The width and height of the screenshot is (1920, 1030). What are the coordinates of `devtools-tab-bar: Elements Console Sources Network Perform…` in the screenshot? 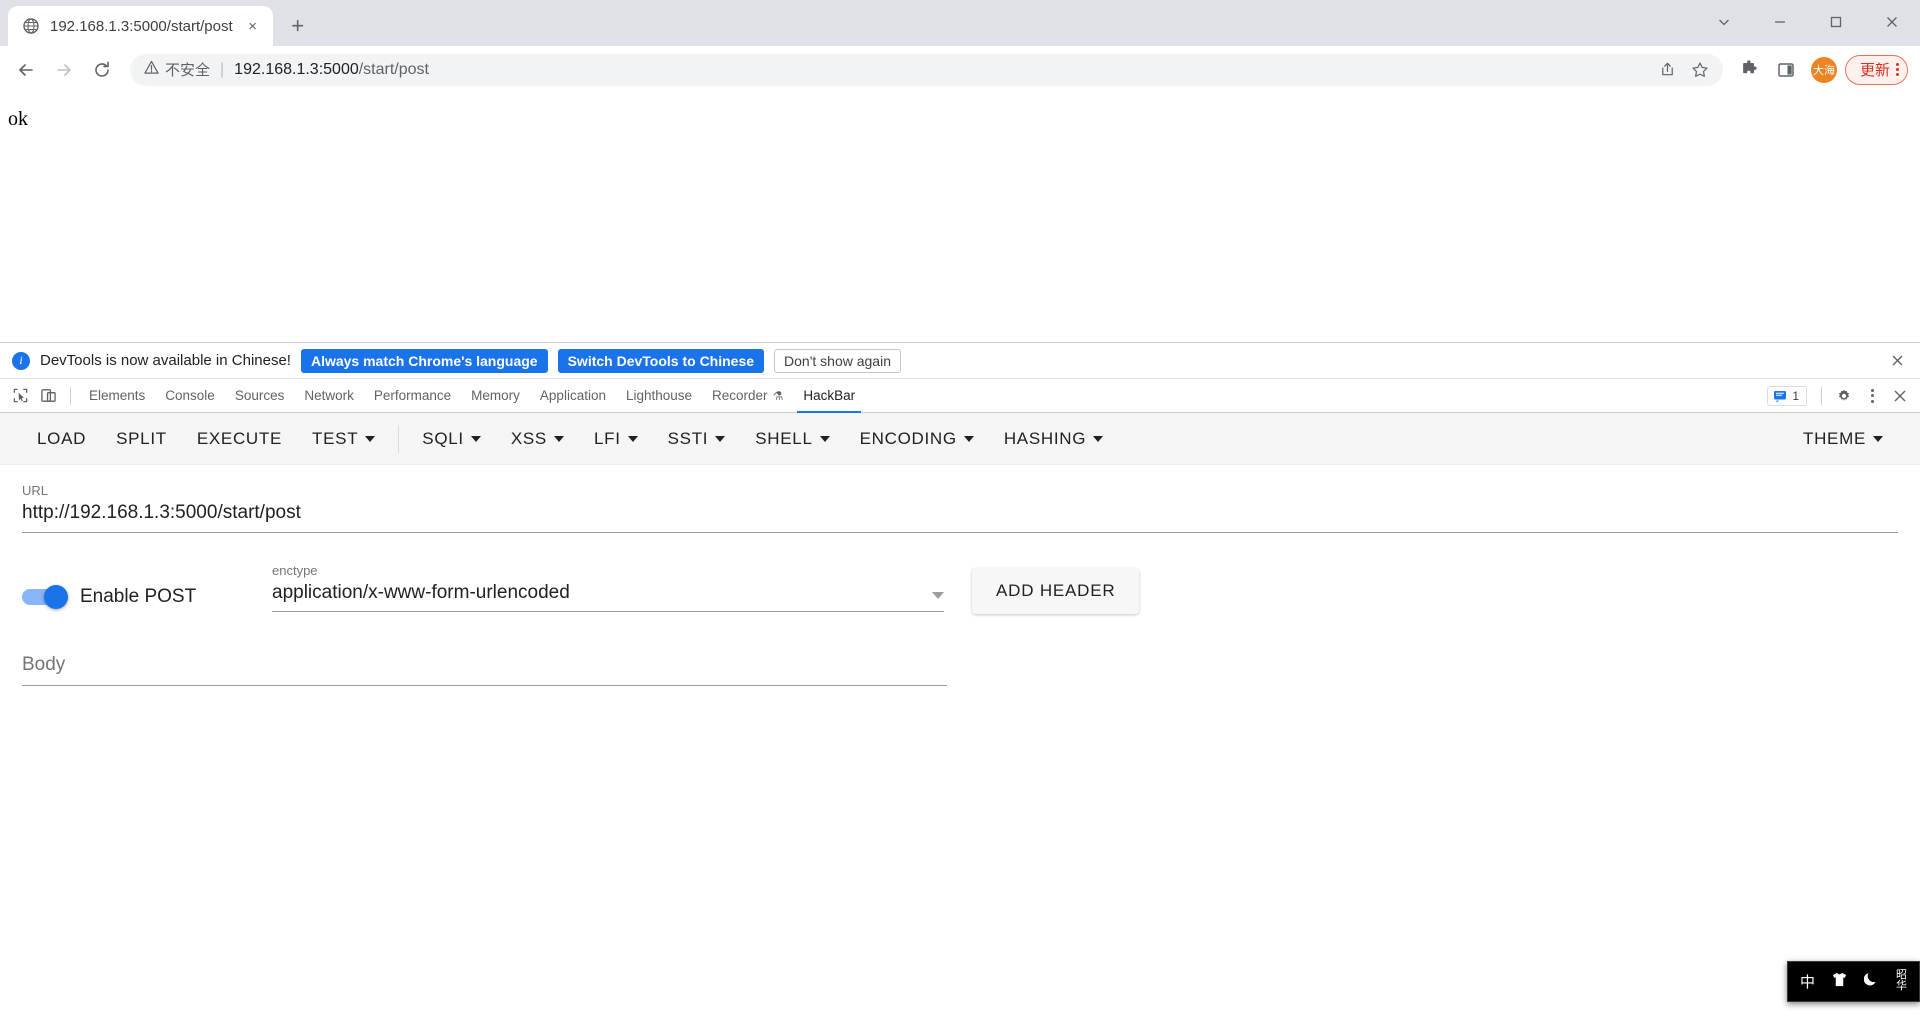 It's located at (960, 396).